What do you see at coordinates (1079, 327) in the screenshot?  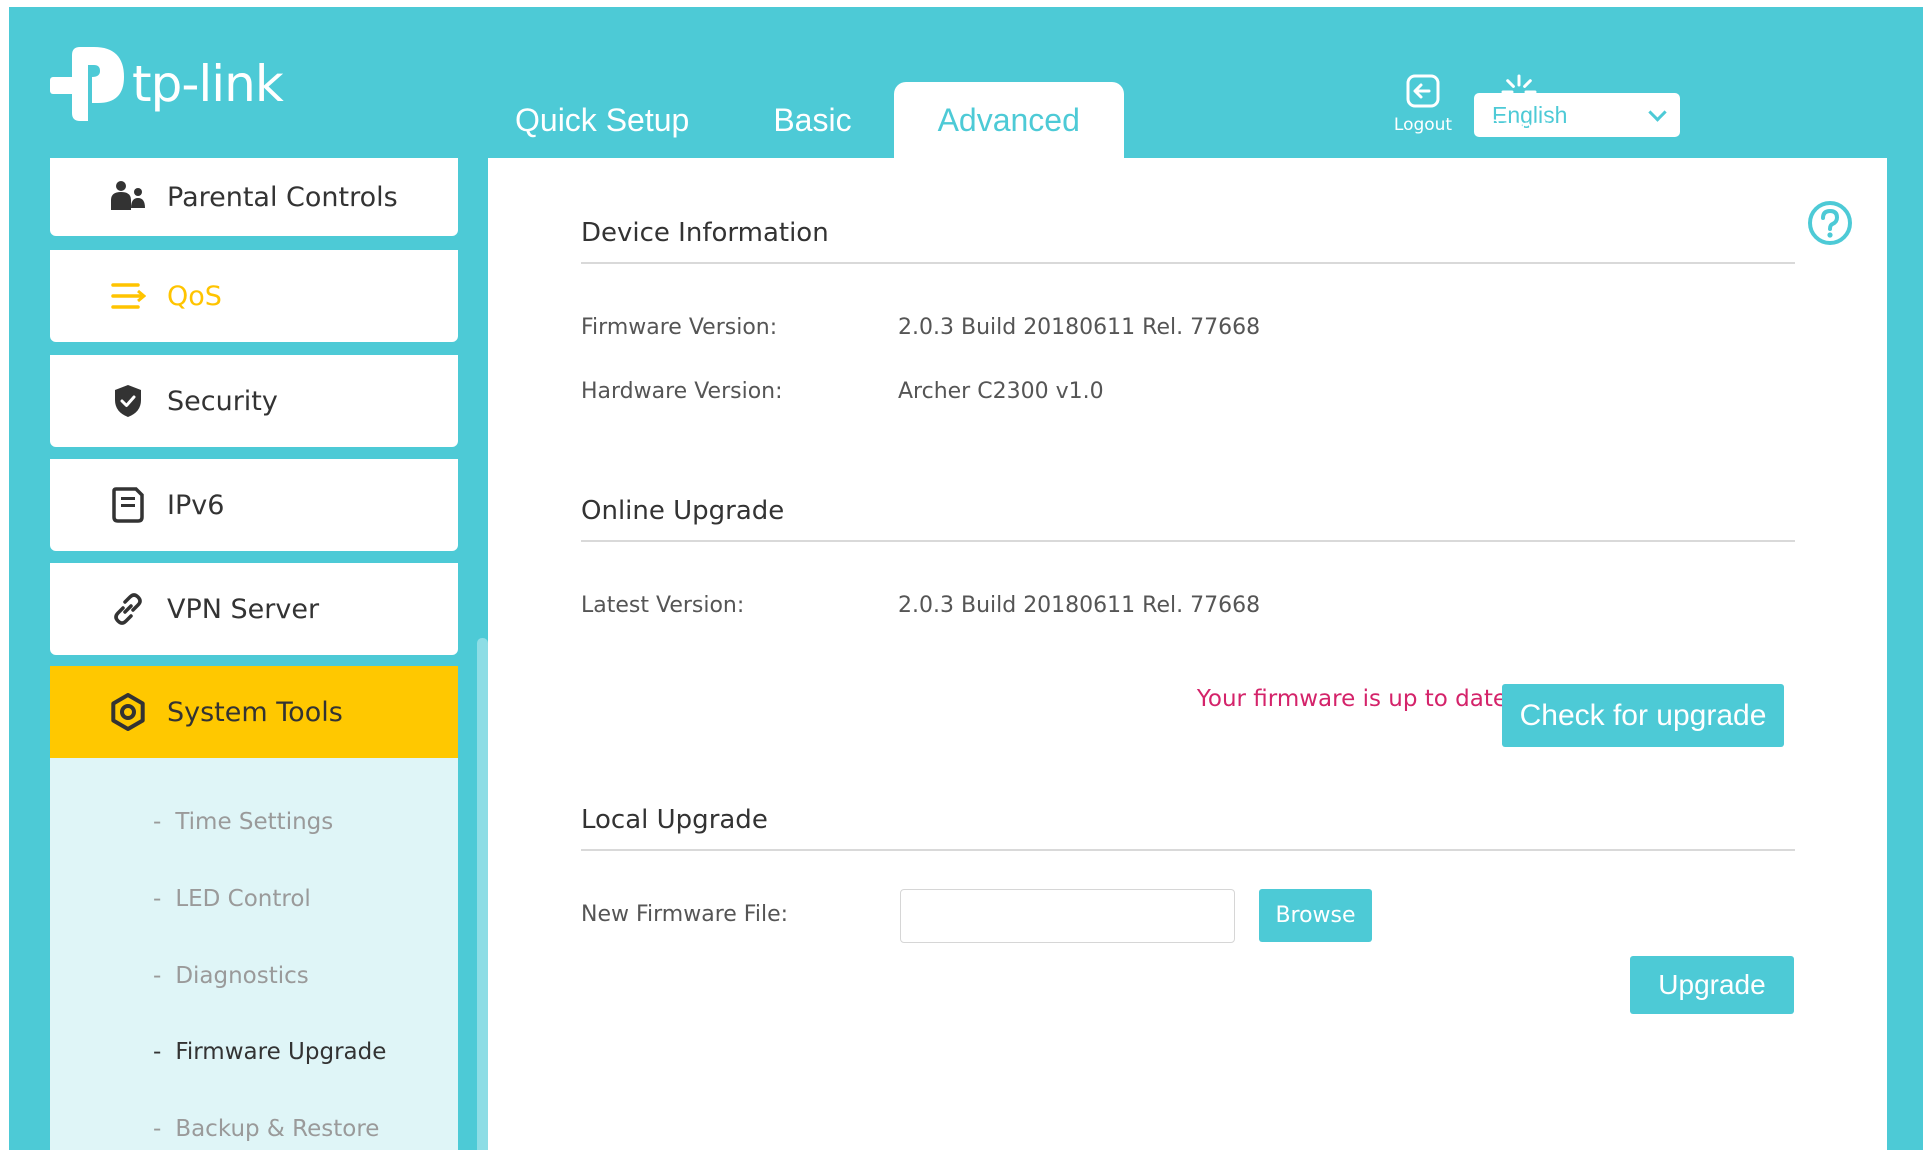 I see `firmware-version-value: 2.0.3 Build 20180611 Rel. 77668` at bounding box center [1079, 327].